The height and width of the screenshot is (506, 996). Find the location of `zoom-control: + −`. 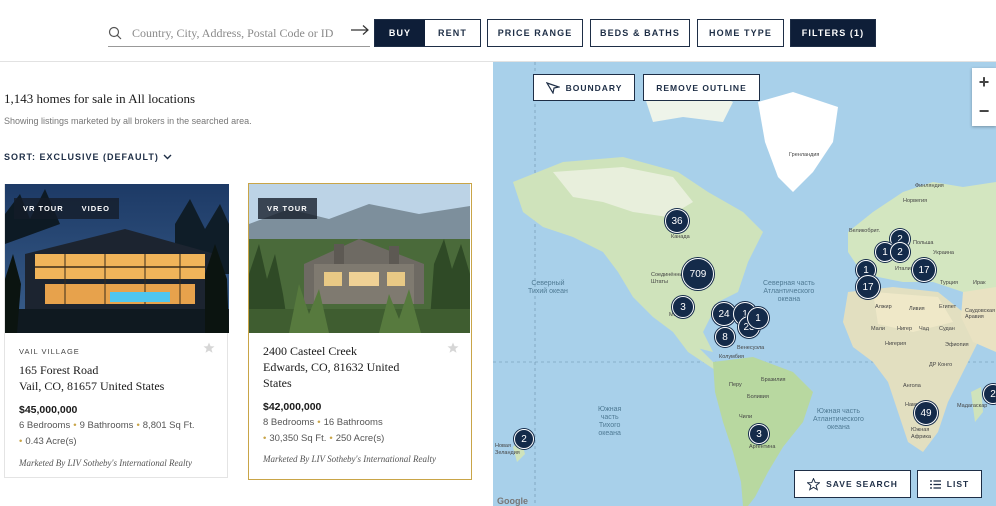

zoom-control: + − is located at coordinates (984, 97).